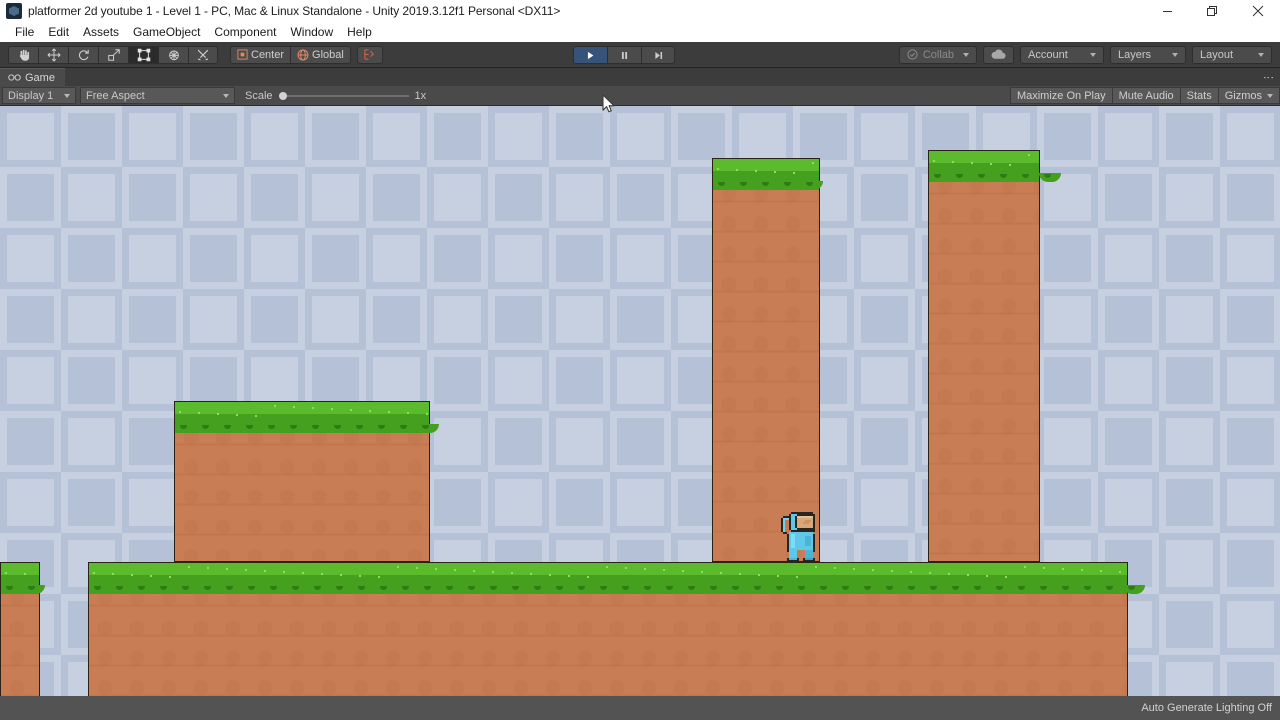  I want to click on custom-editor-tool, so click(203, 54).